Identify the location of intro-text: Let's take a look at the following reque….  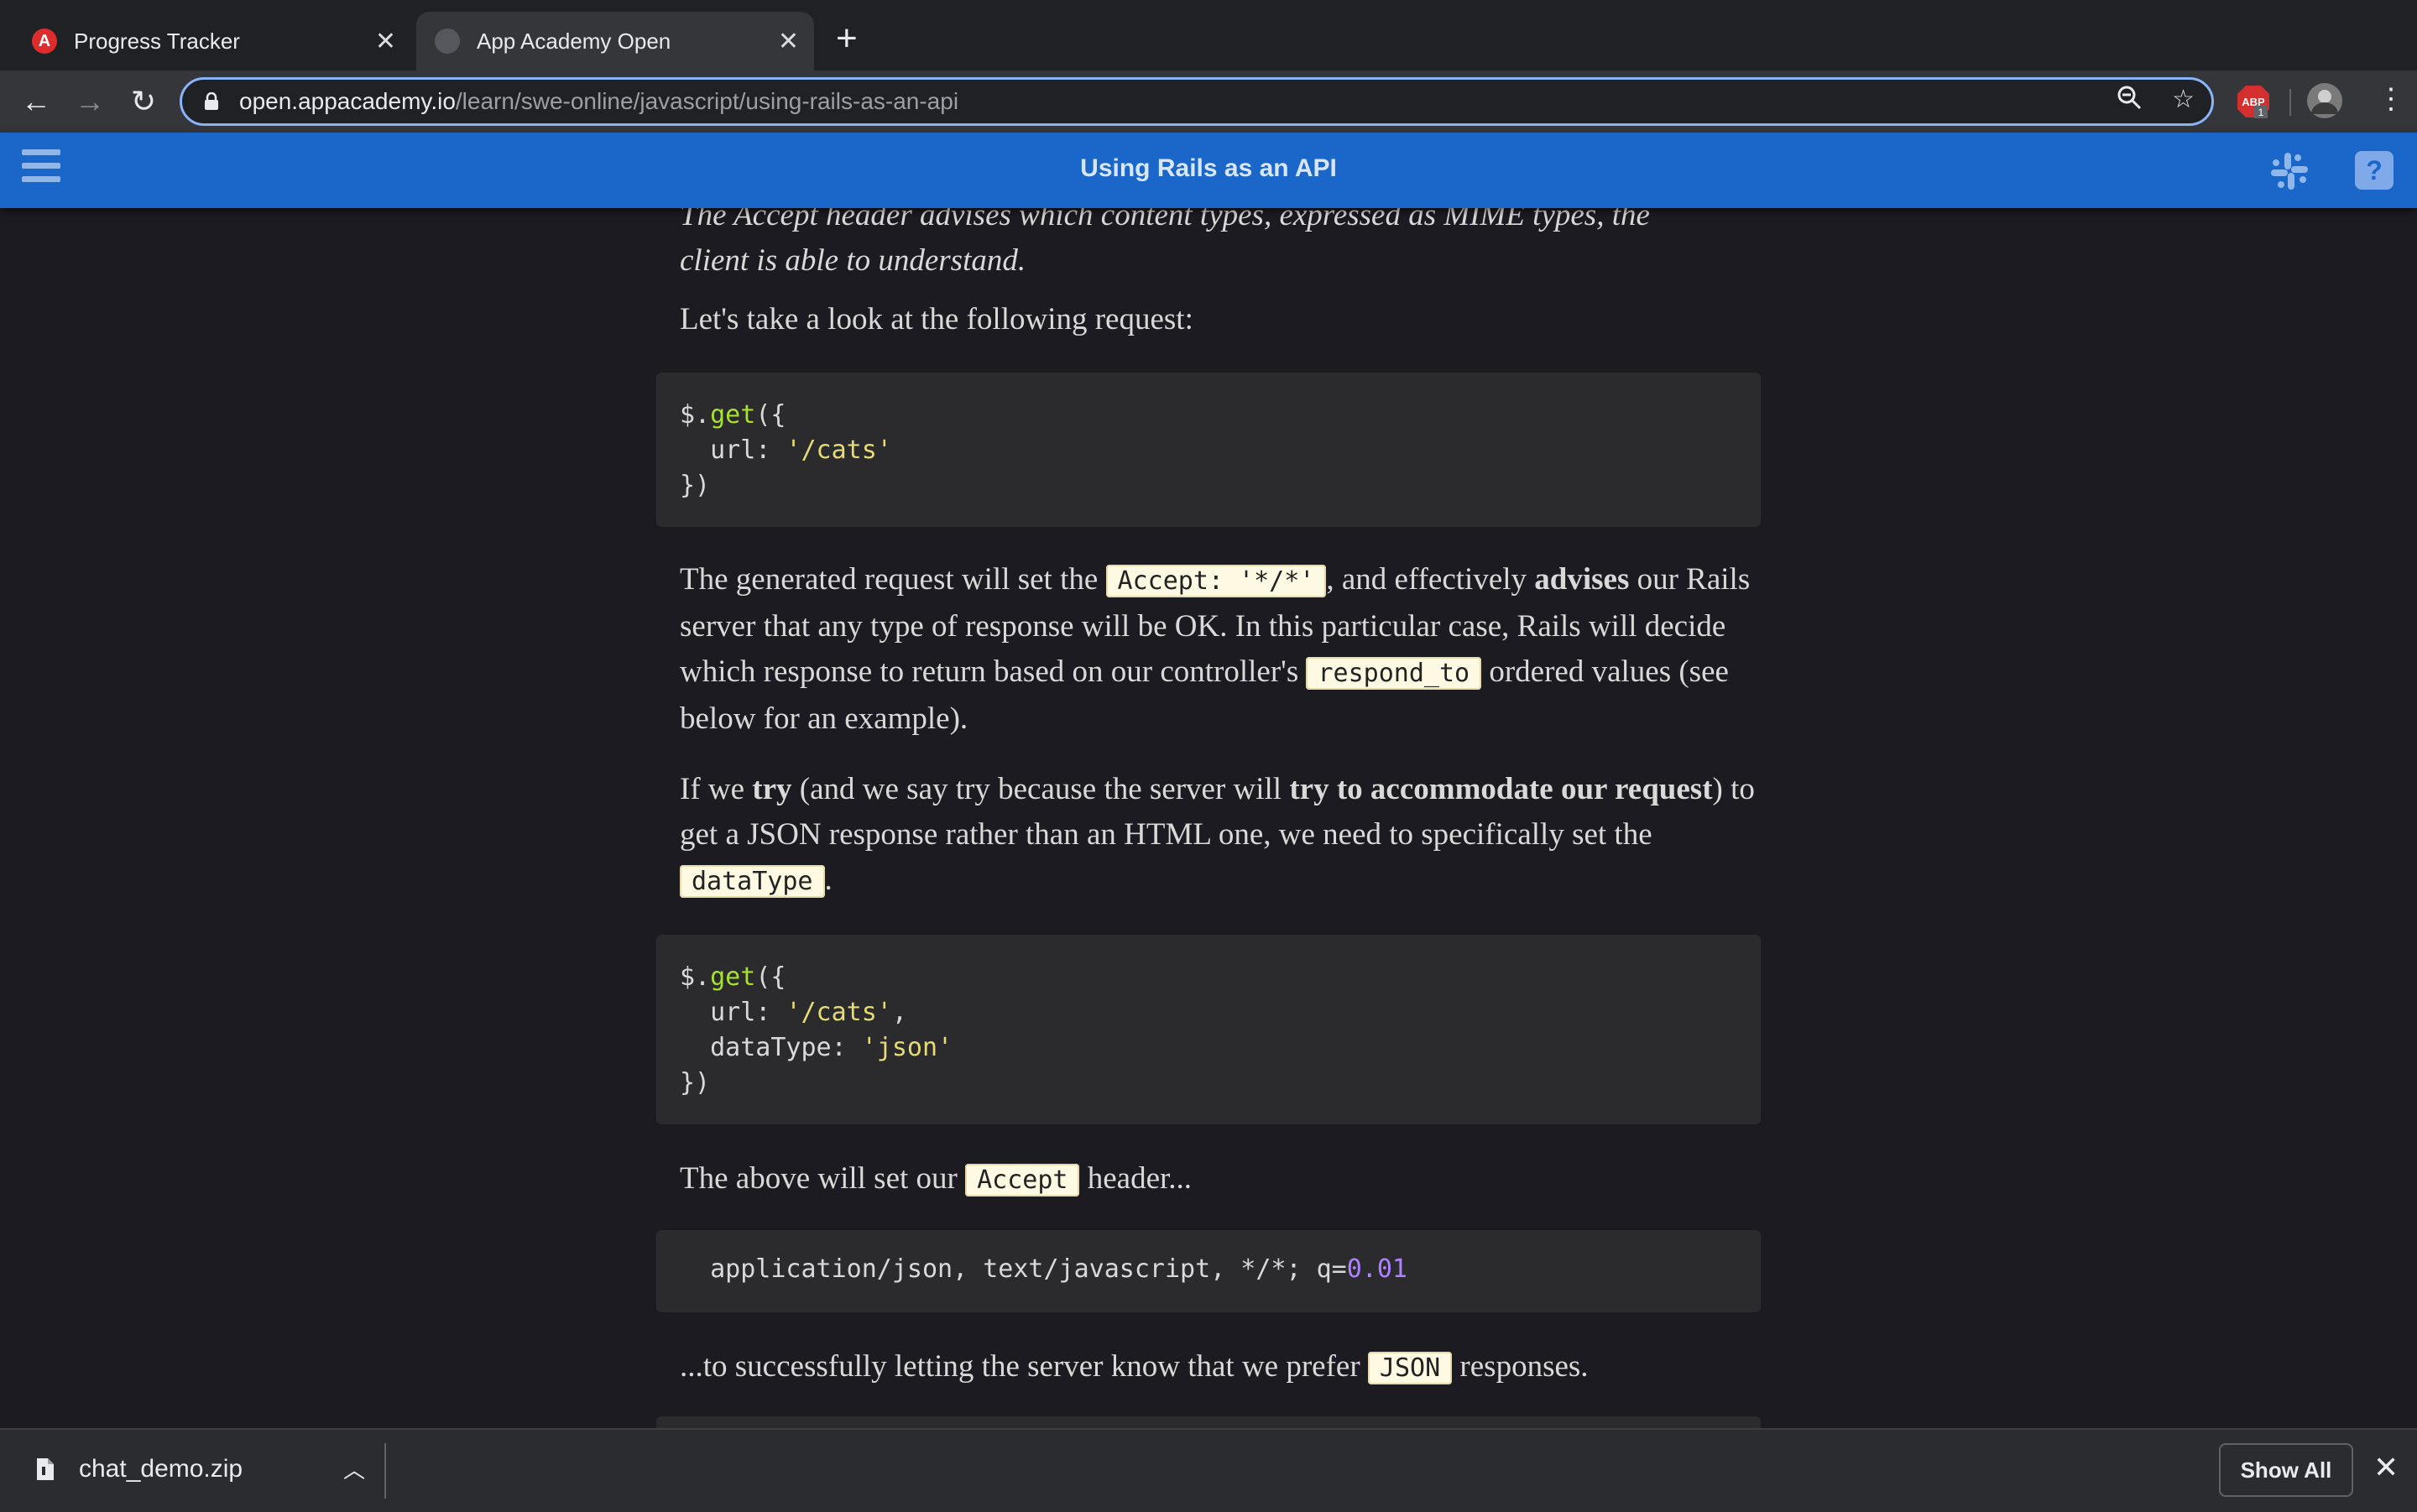
(936, 319).